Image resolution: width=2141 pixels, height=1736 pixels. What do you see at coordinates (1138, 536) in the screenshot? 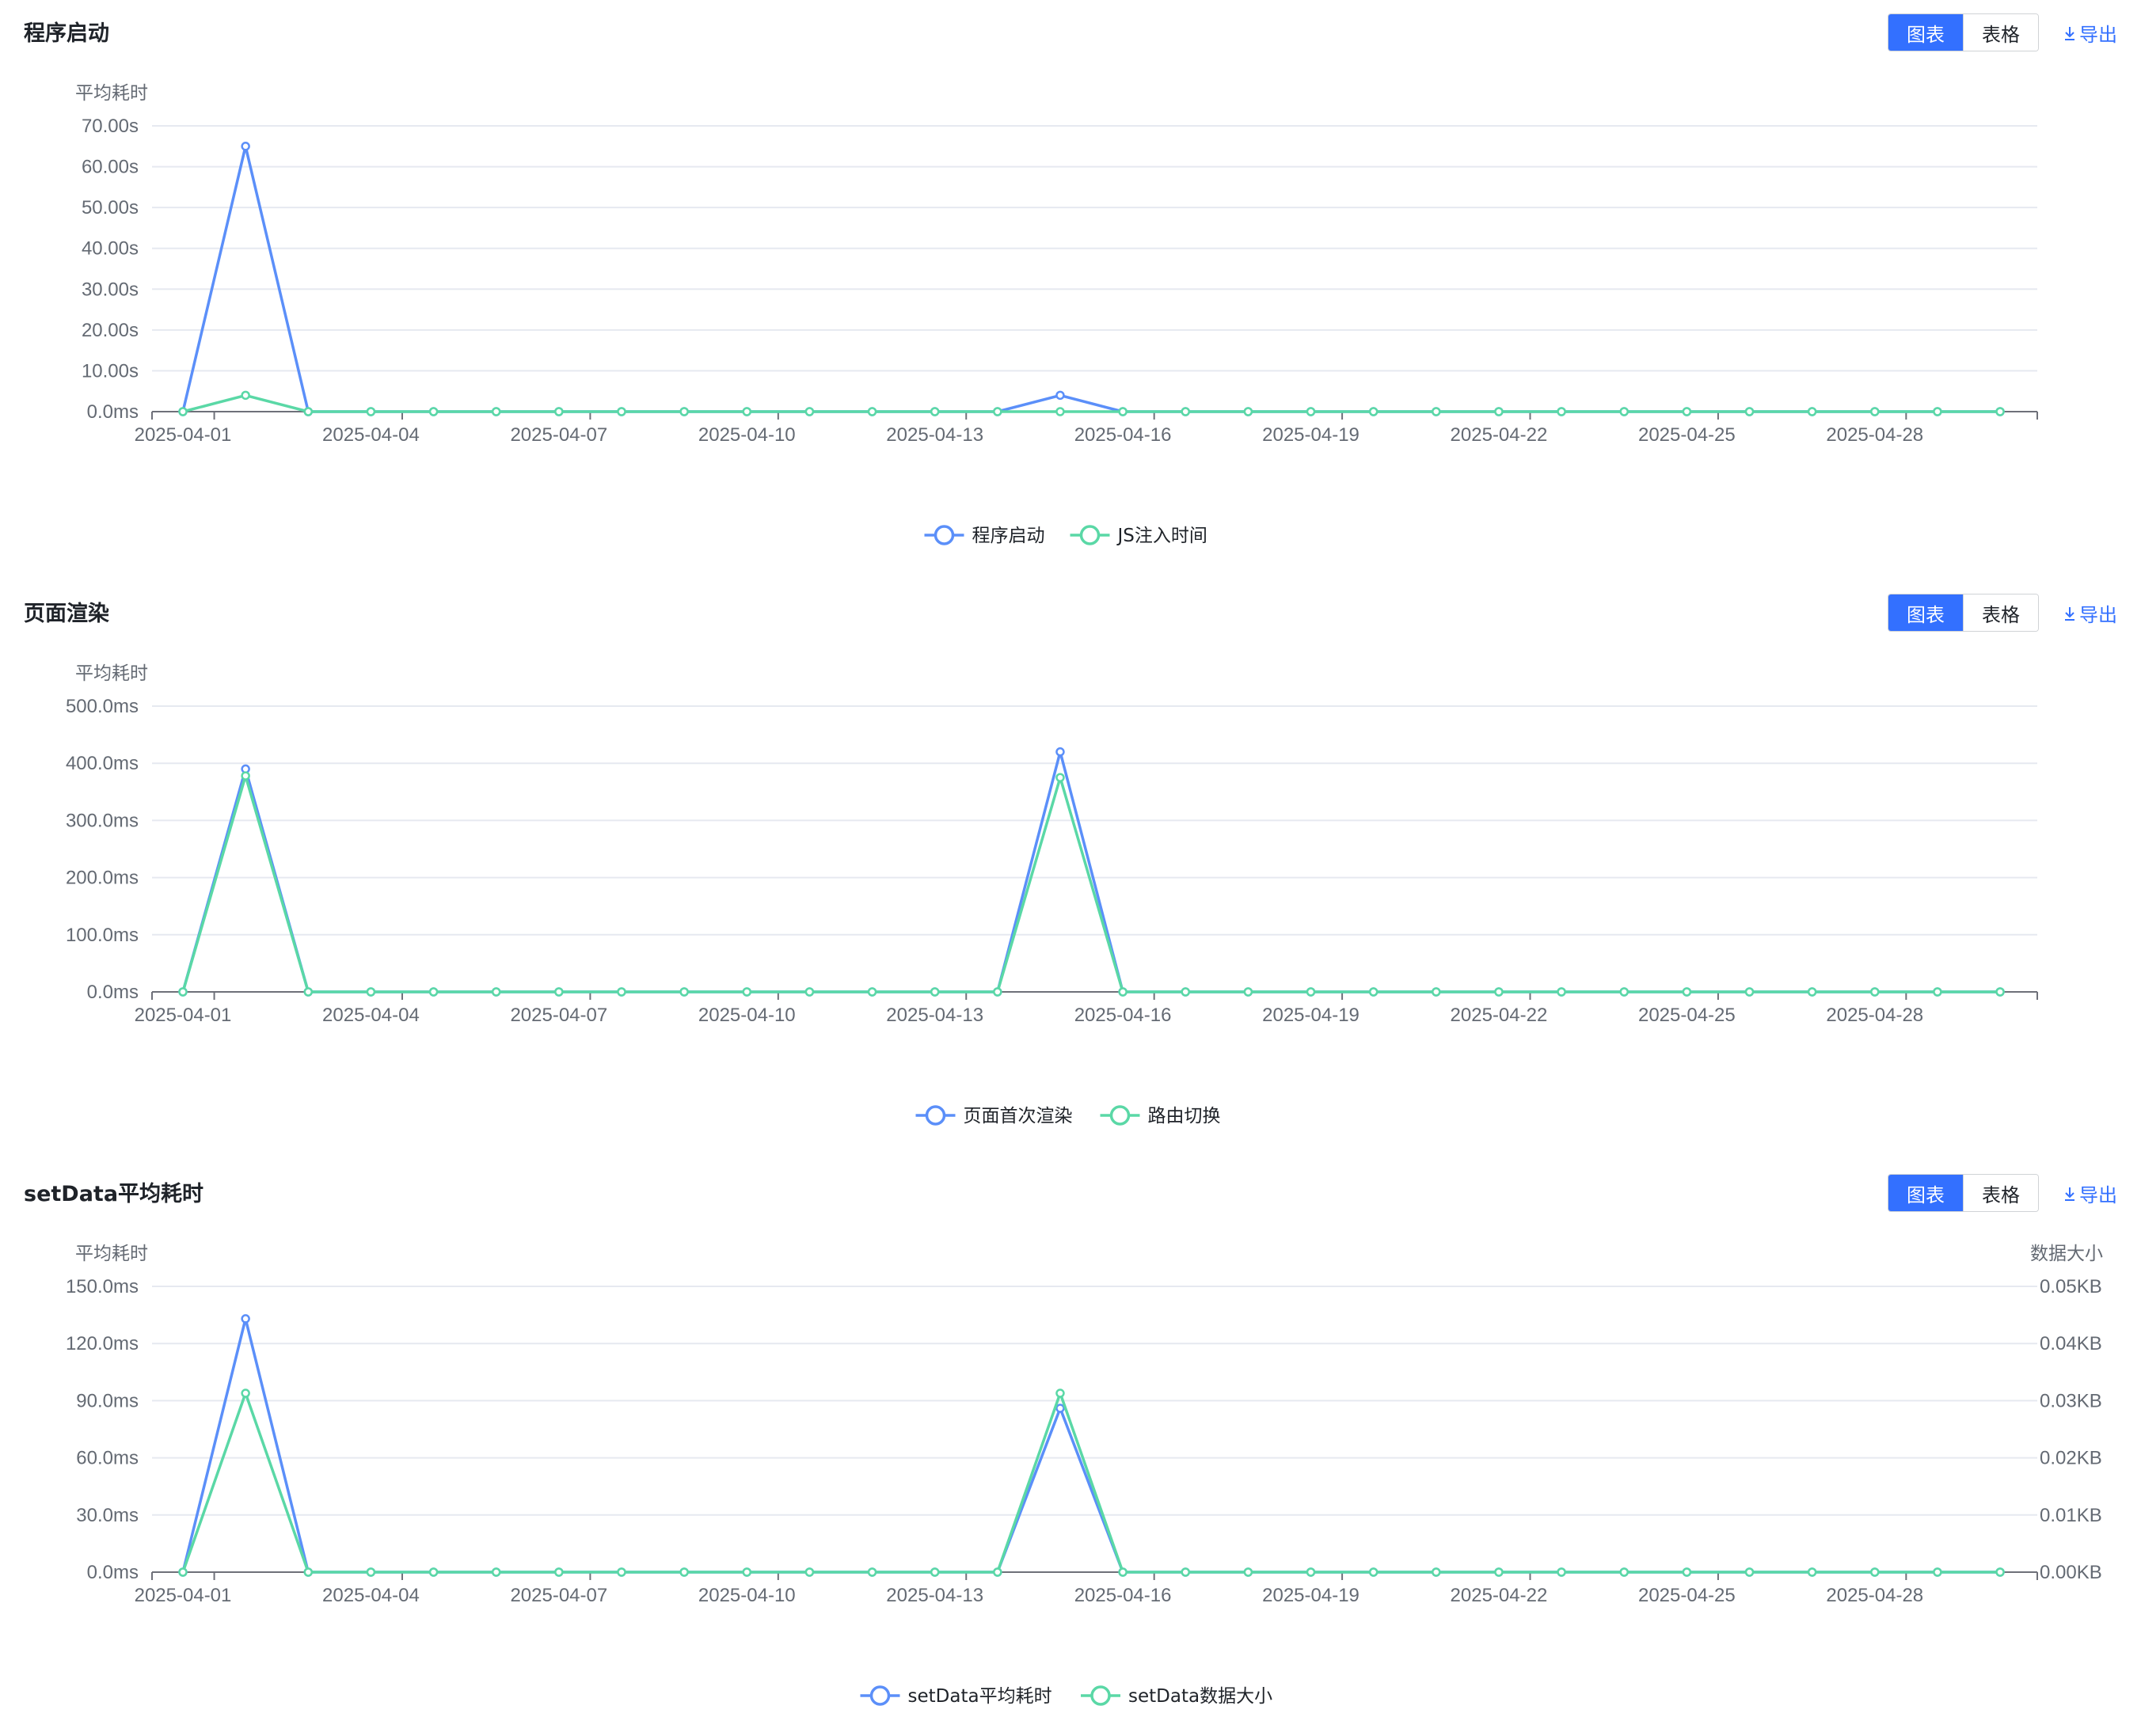
I see `legend-item: JS注入时间` at bounding box center [1138, 536].